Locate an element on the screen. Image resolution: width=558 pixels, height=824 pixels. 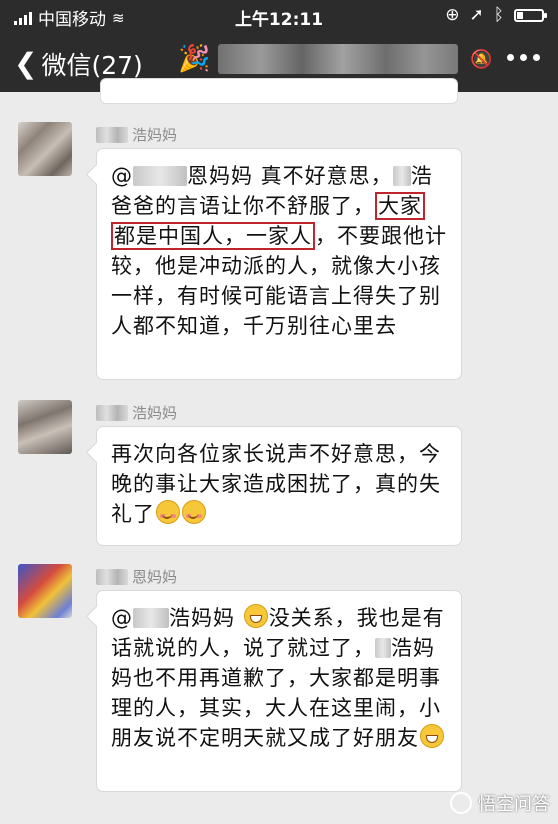
location-icon: ➚ is located at coordinates (476, 15).